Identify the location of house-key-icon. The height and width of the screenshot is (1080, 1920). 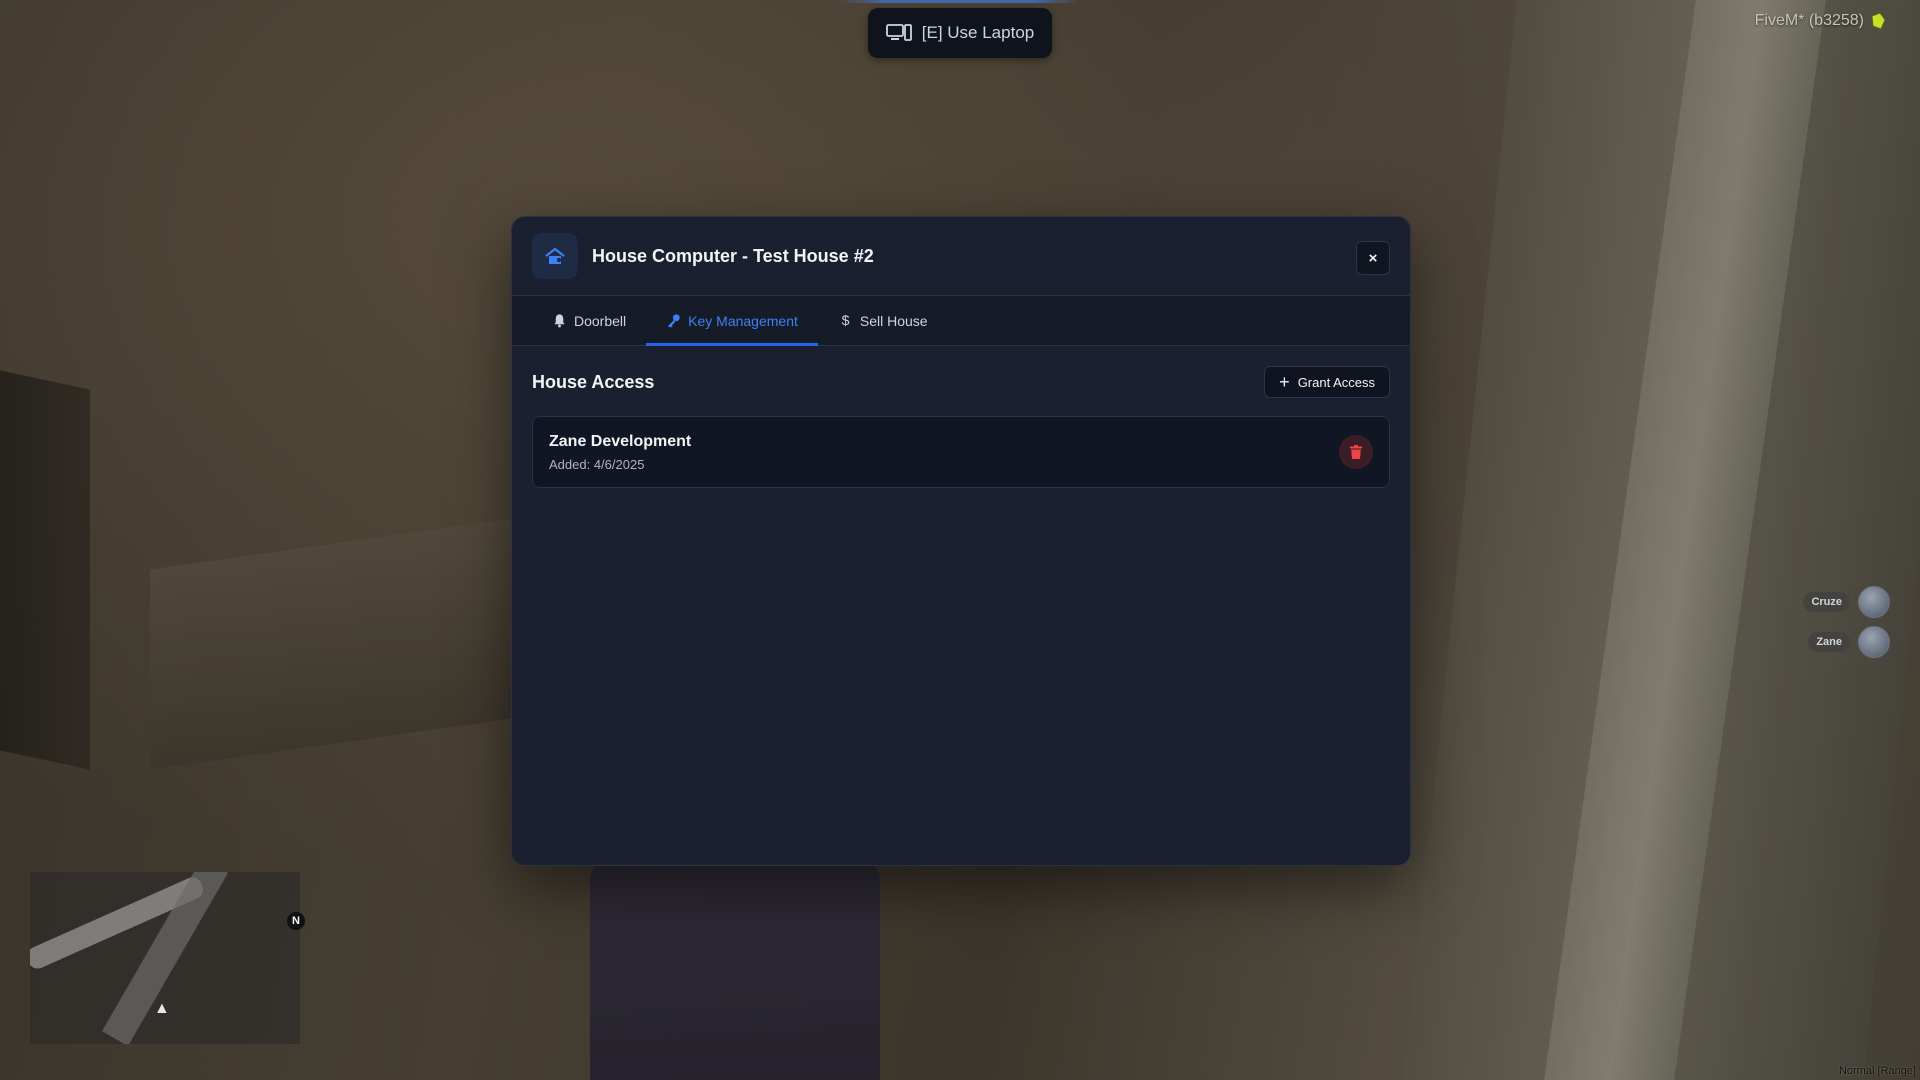
(555, 255).